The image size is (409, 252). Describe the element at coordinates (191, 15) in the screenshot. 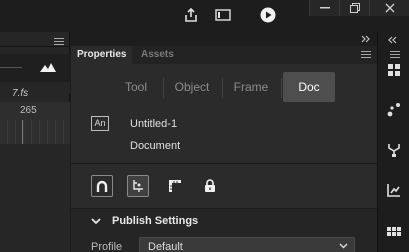

I see `share-icon` at that location.